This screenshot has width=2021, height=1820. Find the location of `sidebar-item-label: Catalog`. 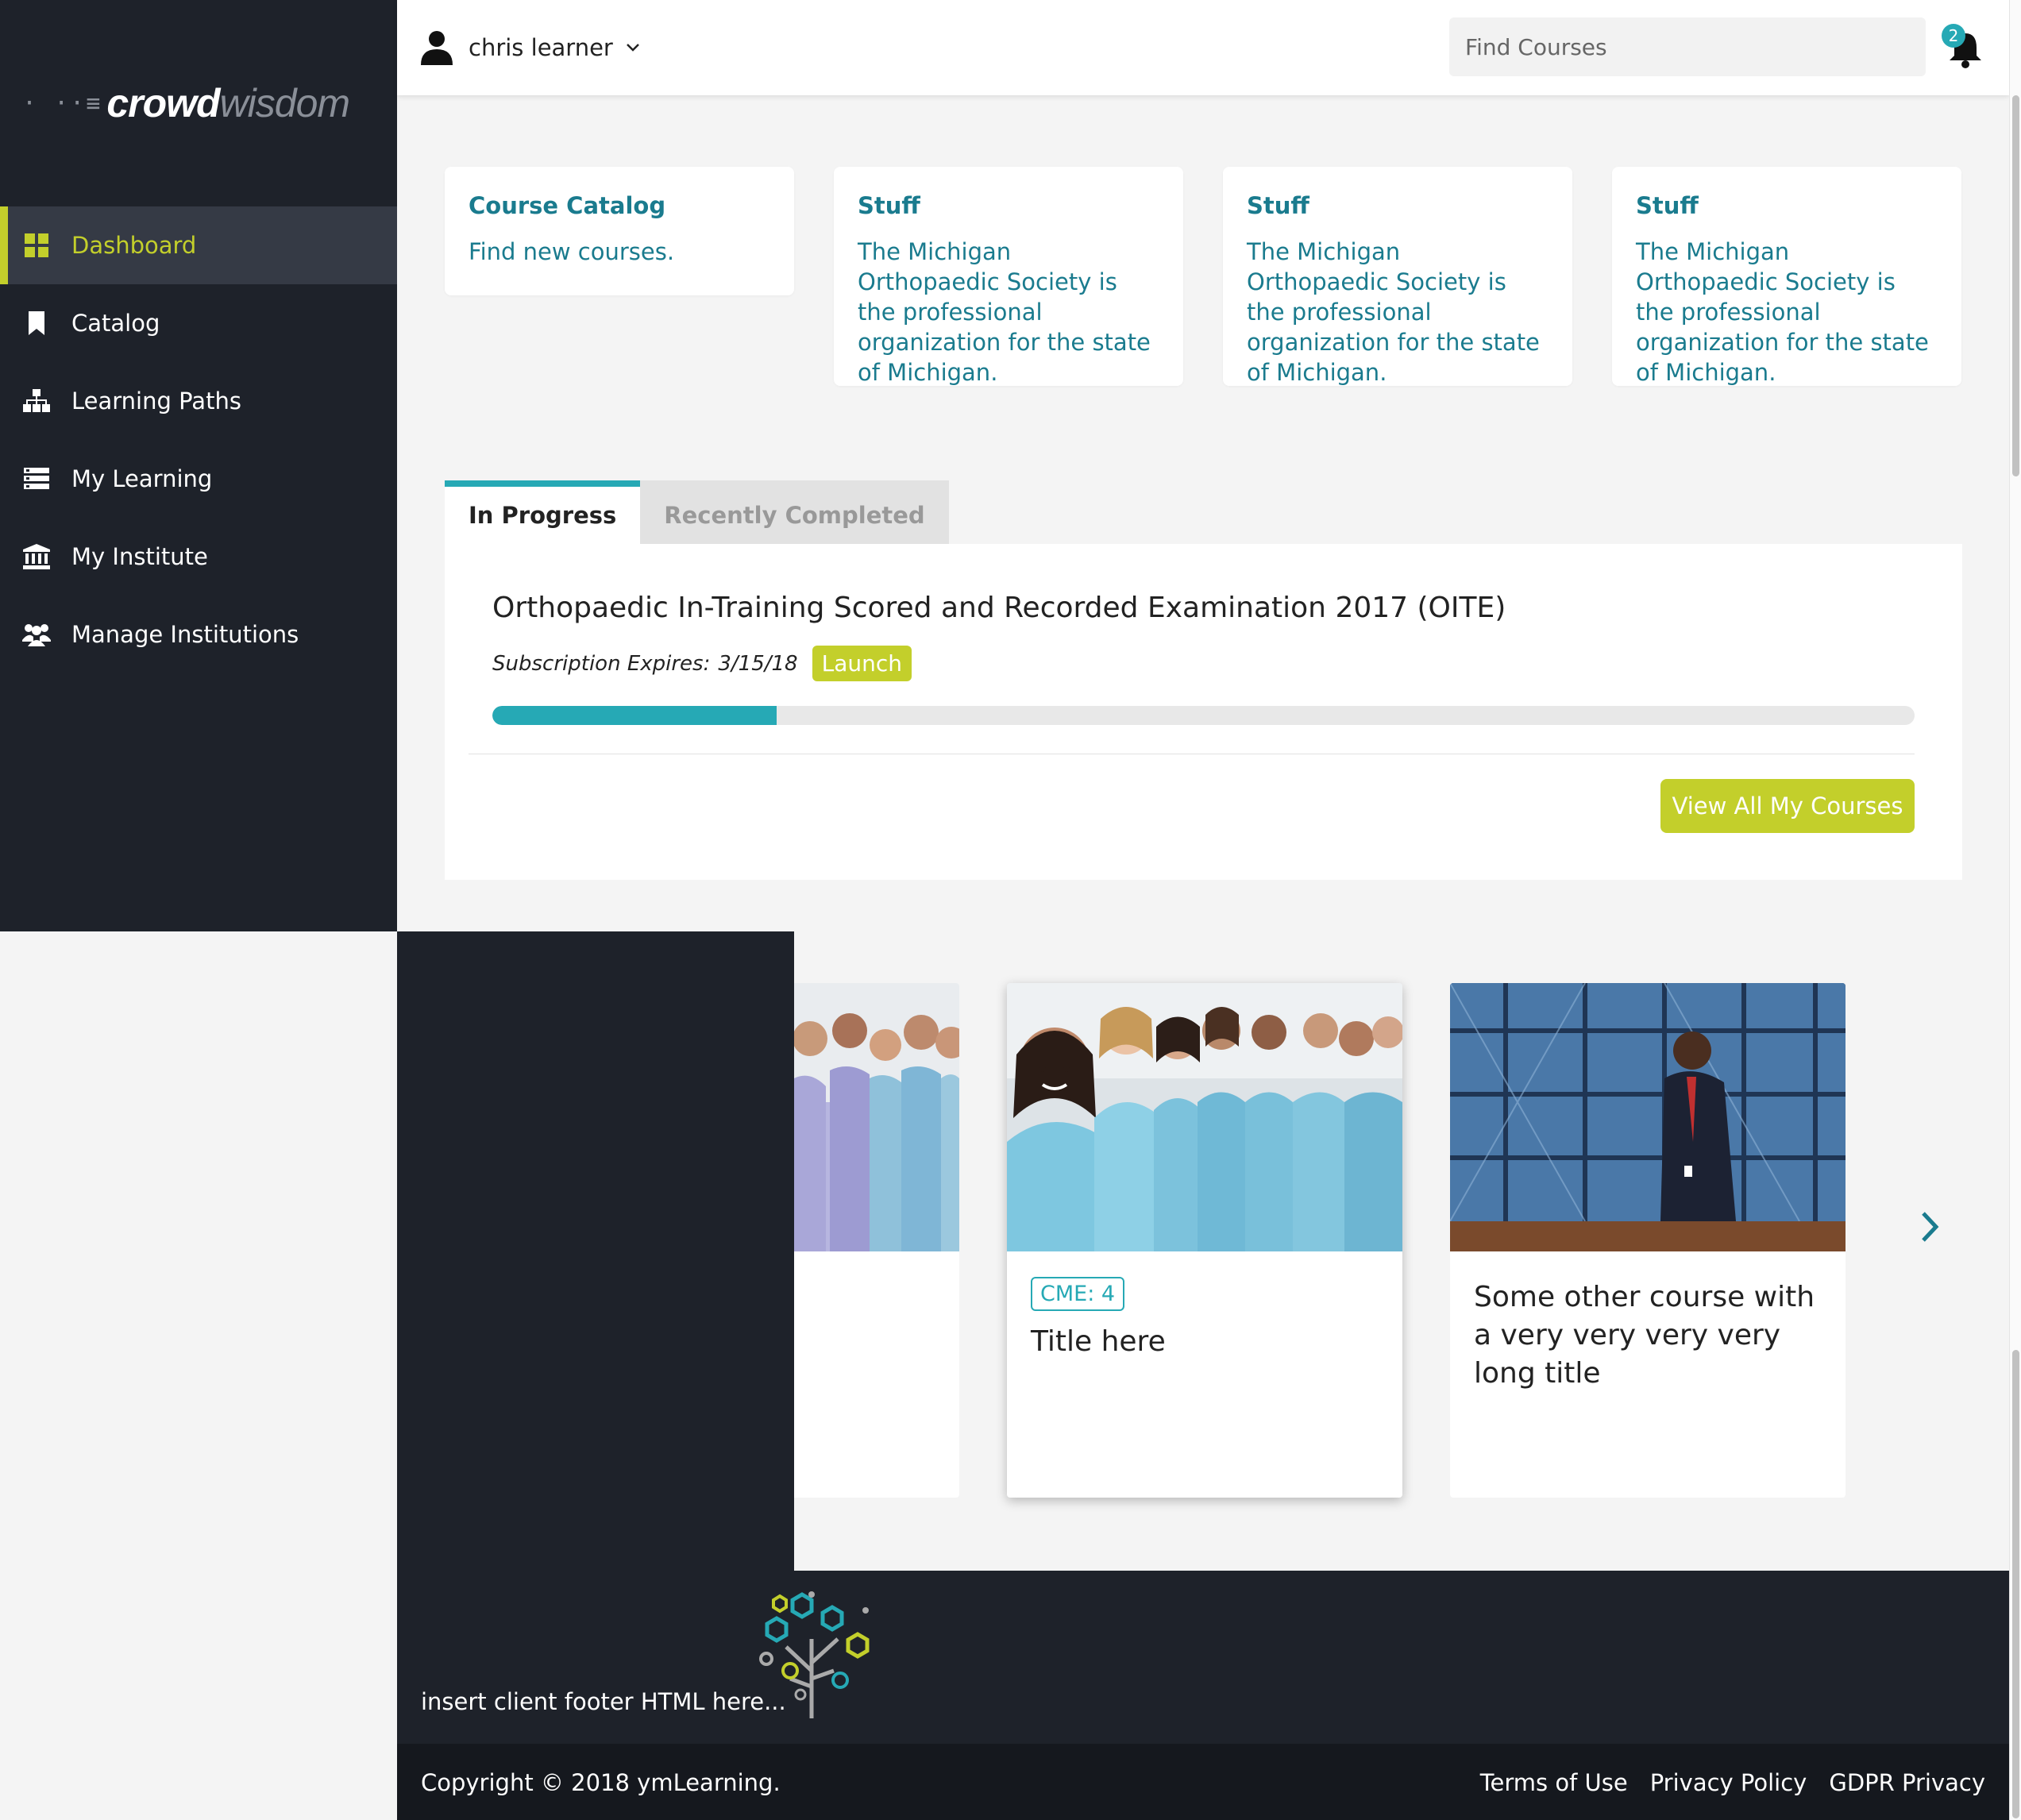

sidebar-item-label: Catalog is located at coordinates (115, 323).